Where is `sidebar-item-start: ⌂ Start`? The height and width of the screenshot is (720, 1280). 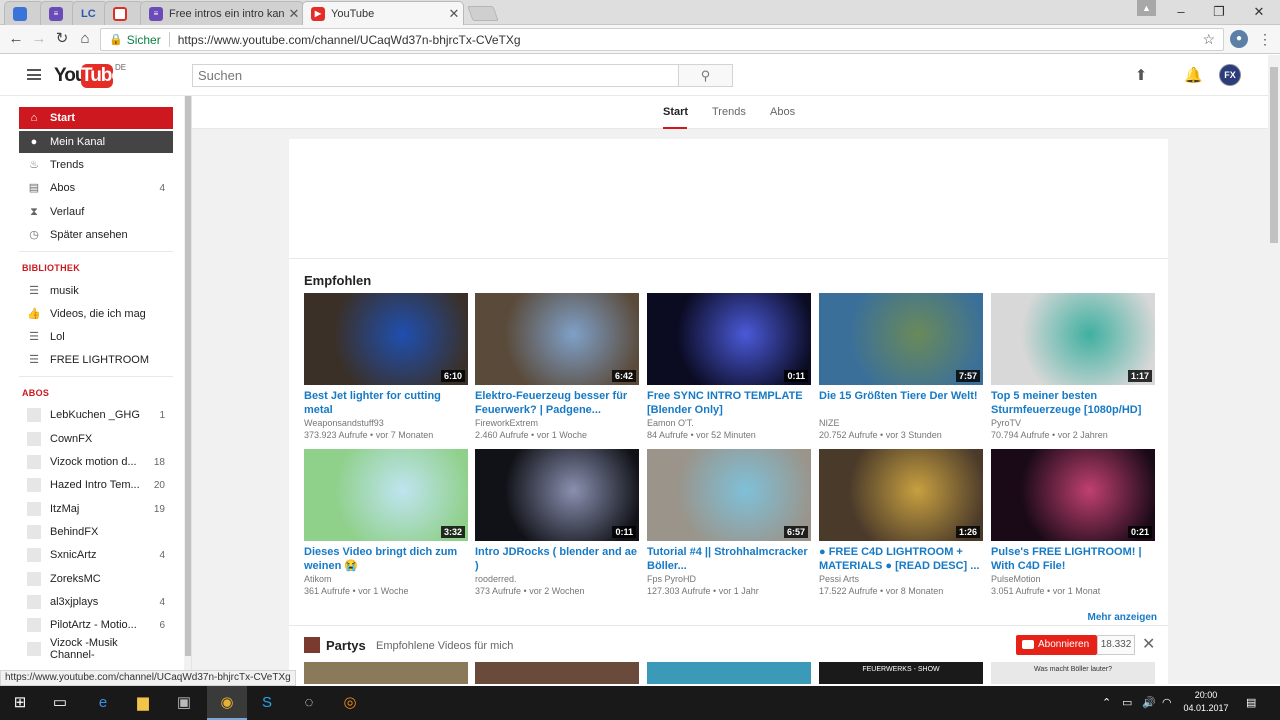 sidebar-item-start: ⌂ Start is located at coordinates (96, 118).